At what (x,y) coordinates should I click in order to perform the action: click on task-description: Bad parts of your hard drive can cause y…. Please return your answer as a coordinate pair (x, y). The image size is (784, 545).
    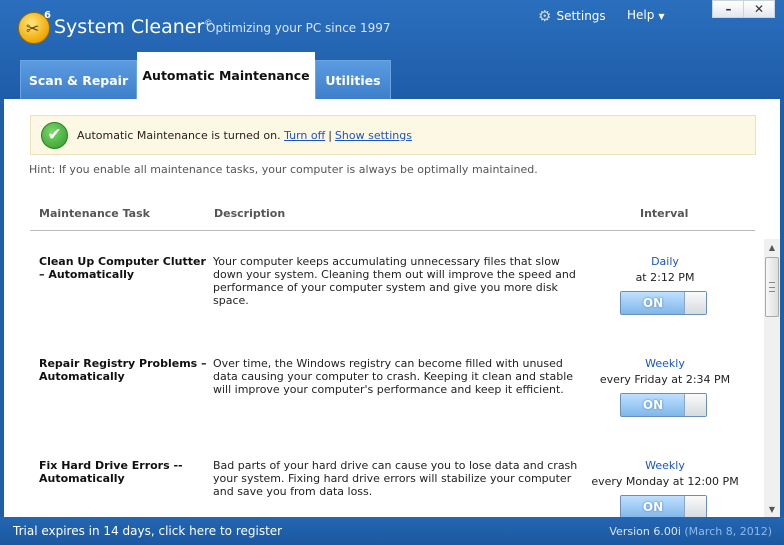
    Looking at the image, I should click on (395, 478).